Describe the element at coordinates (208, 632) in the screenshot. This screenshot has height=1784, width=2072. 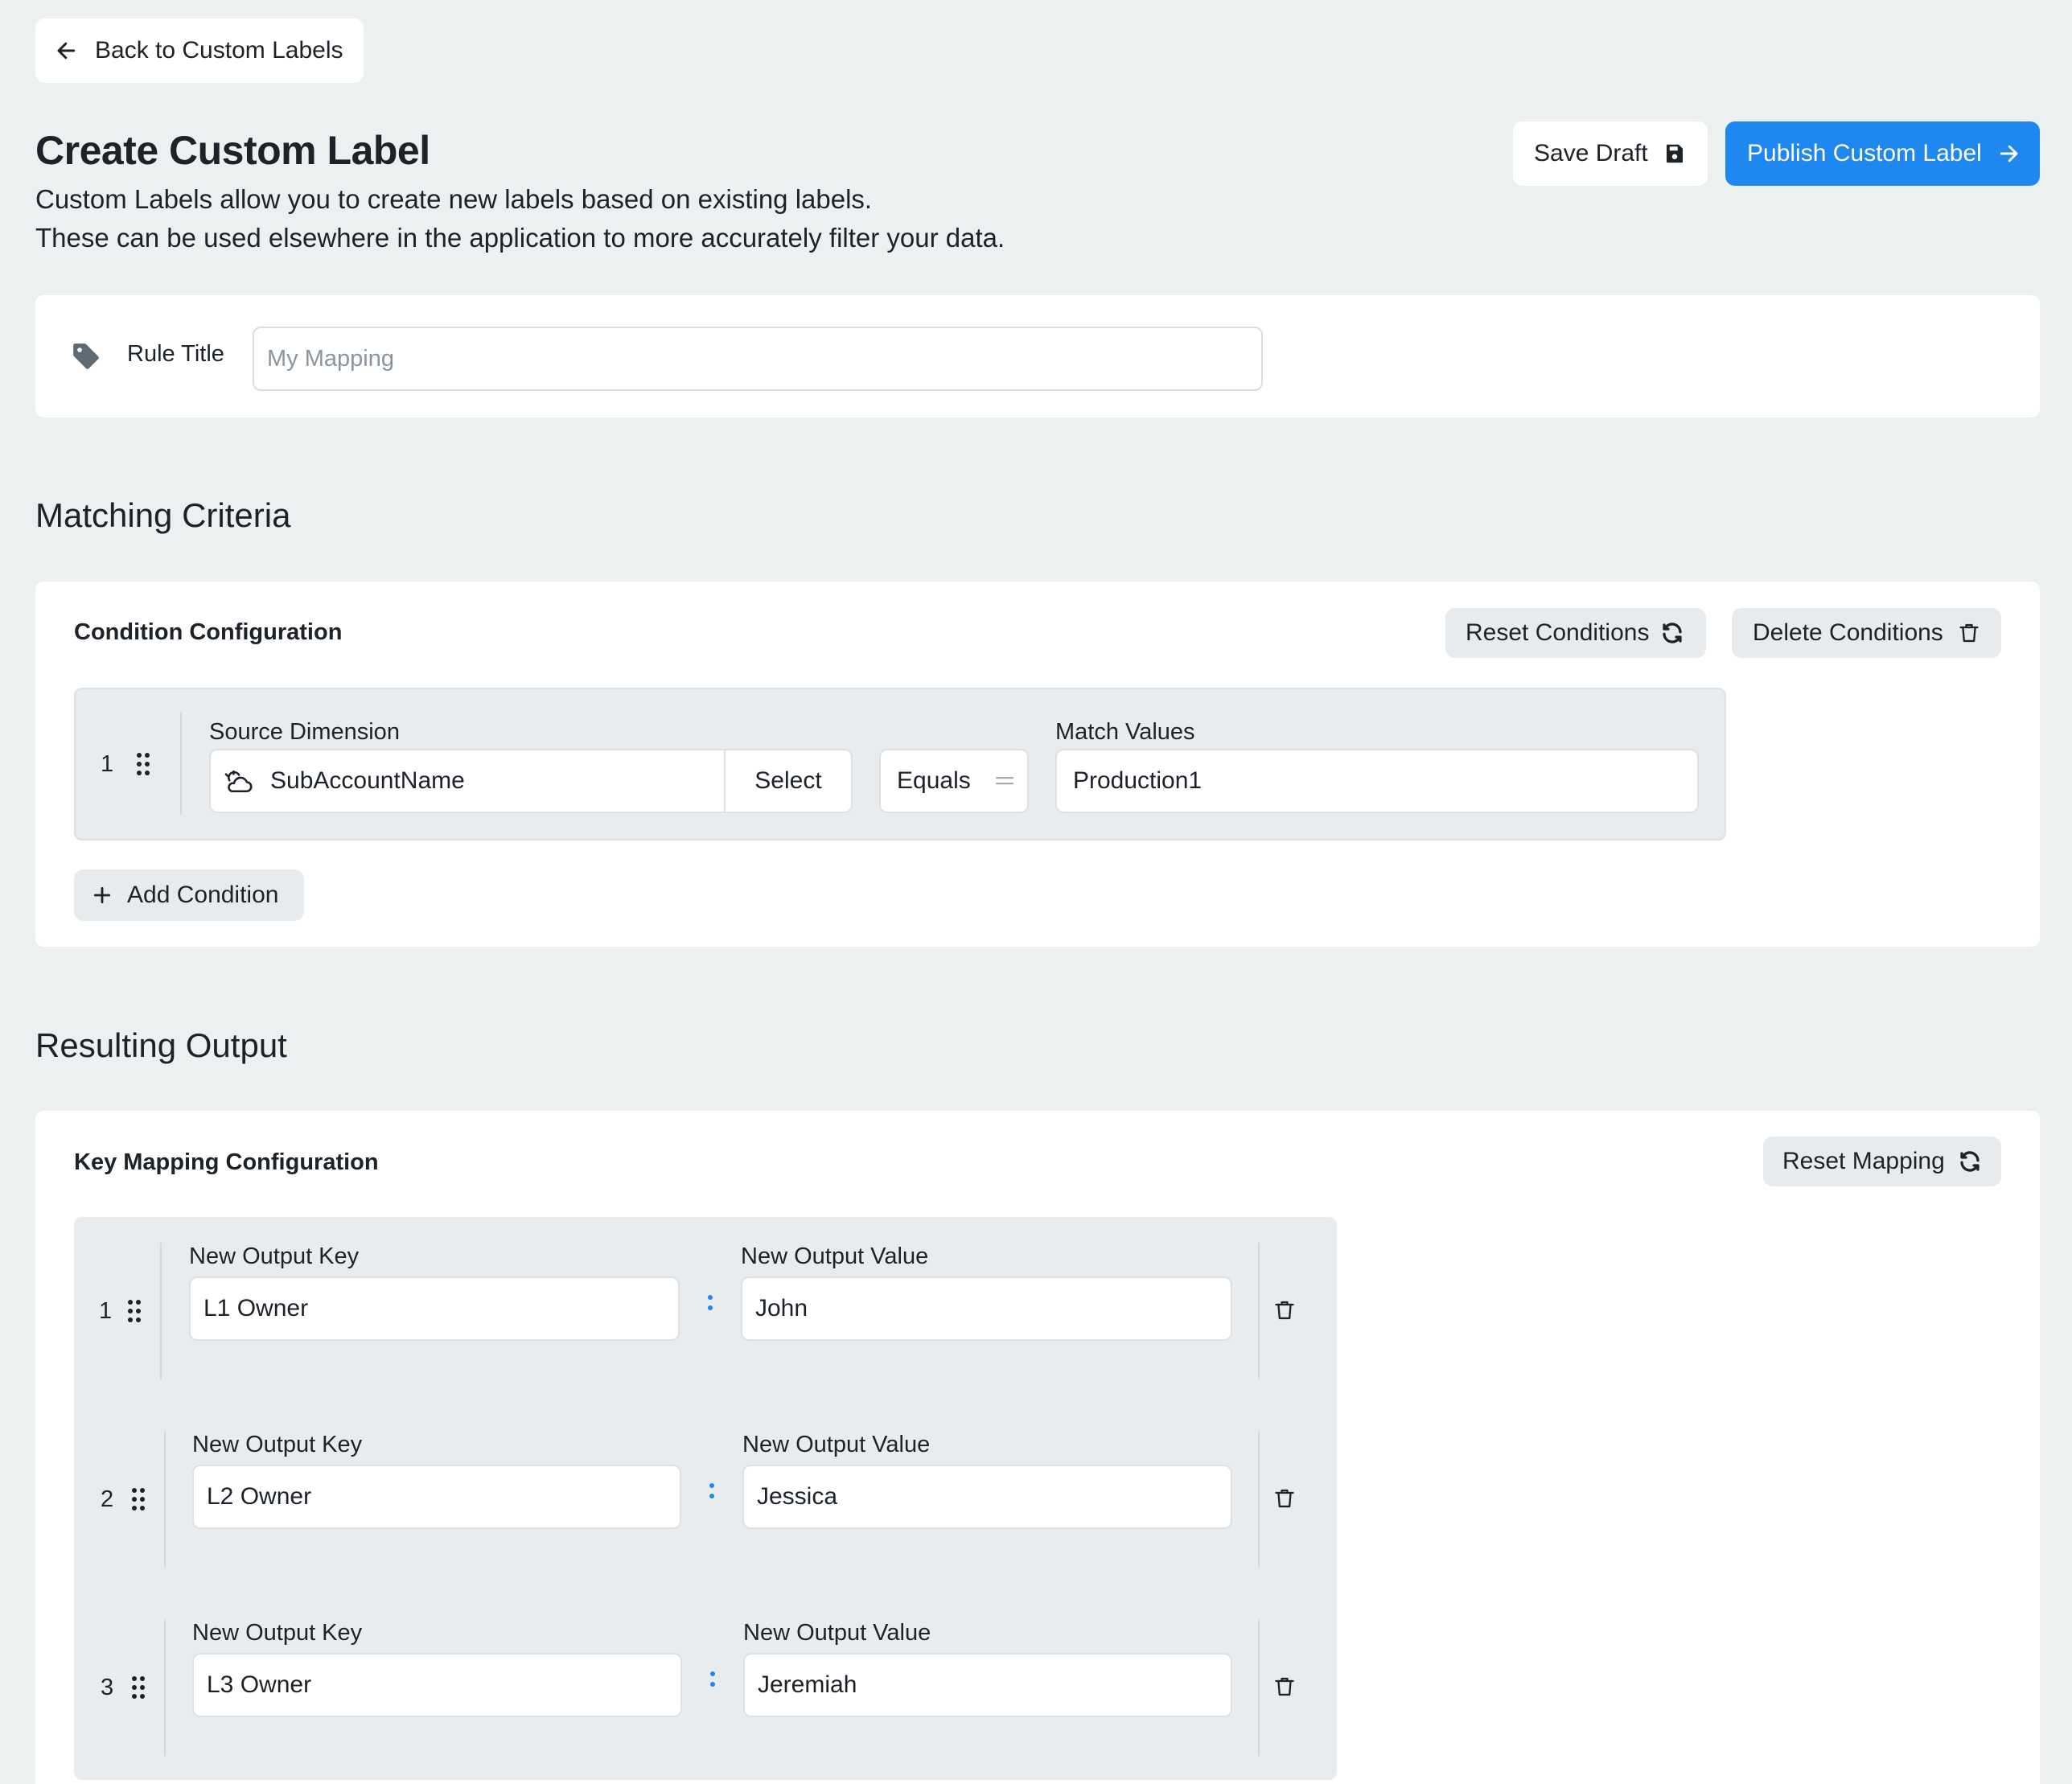
I see `condition-configuration-title: Condition Configuration` at that location.